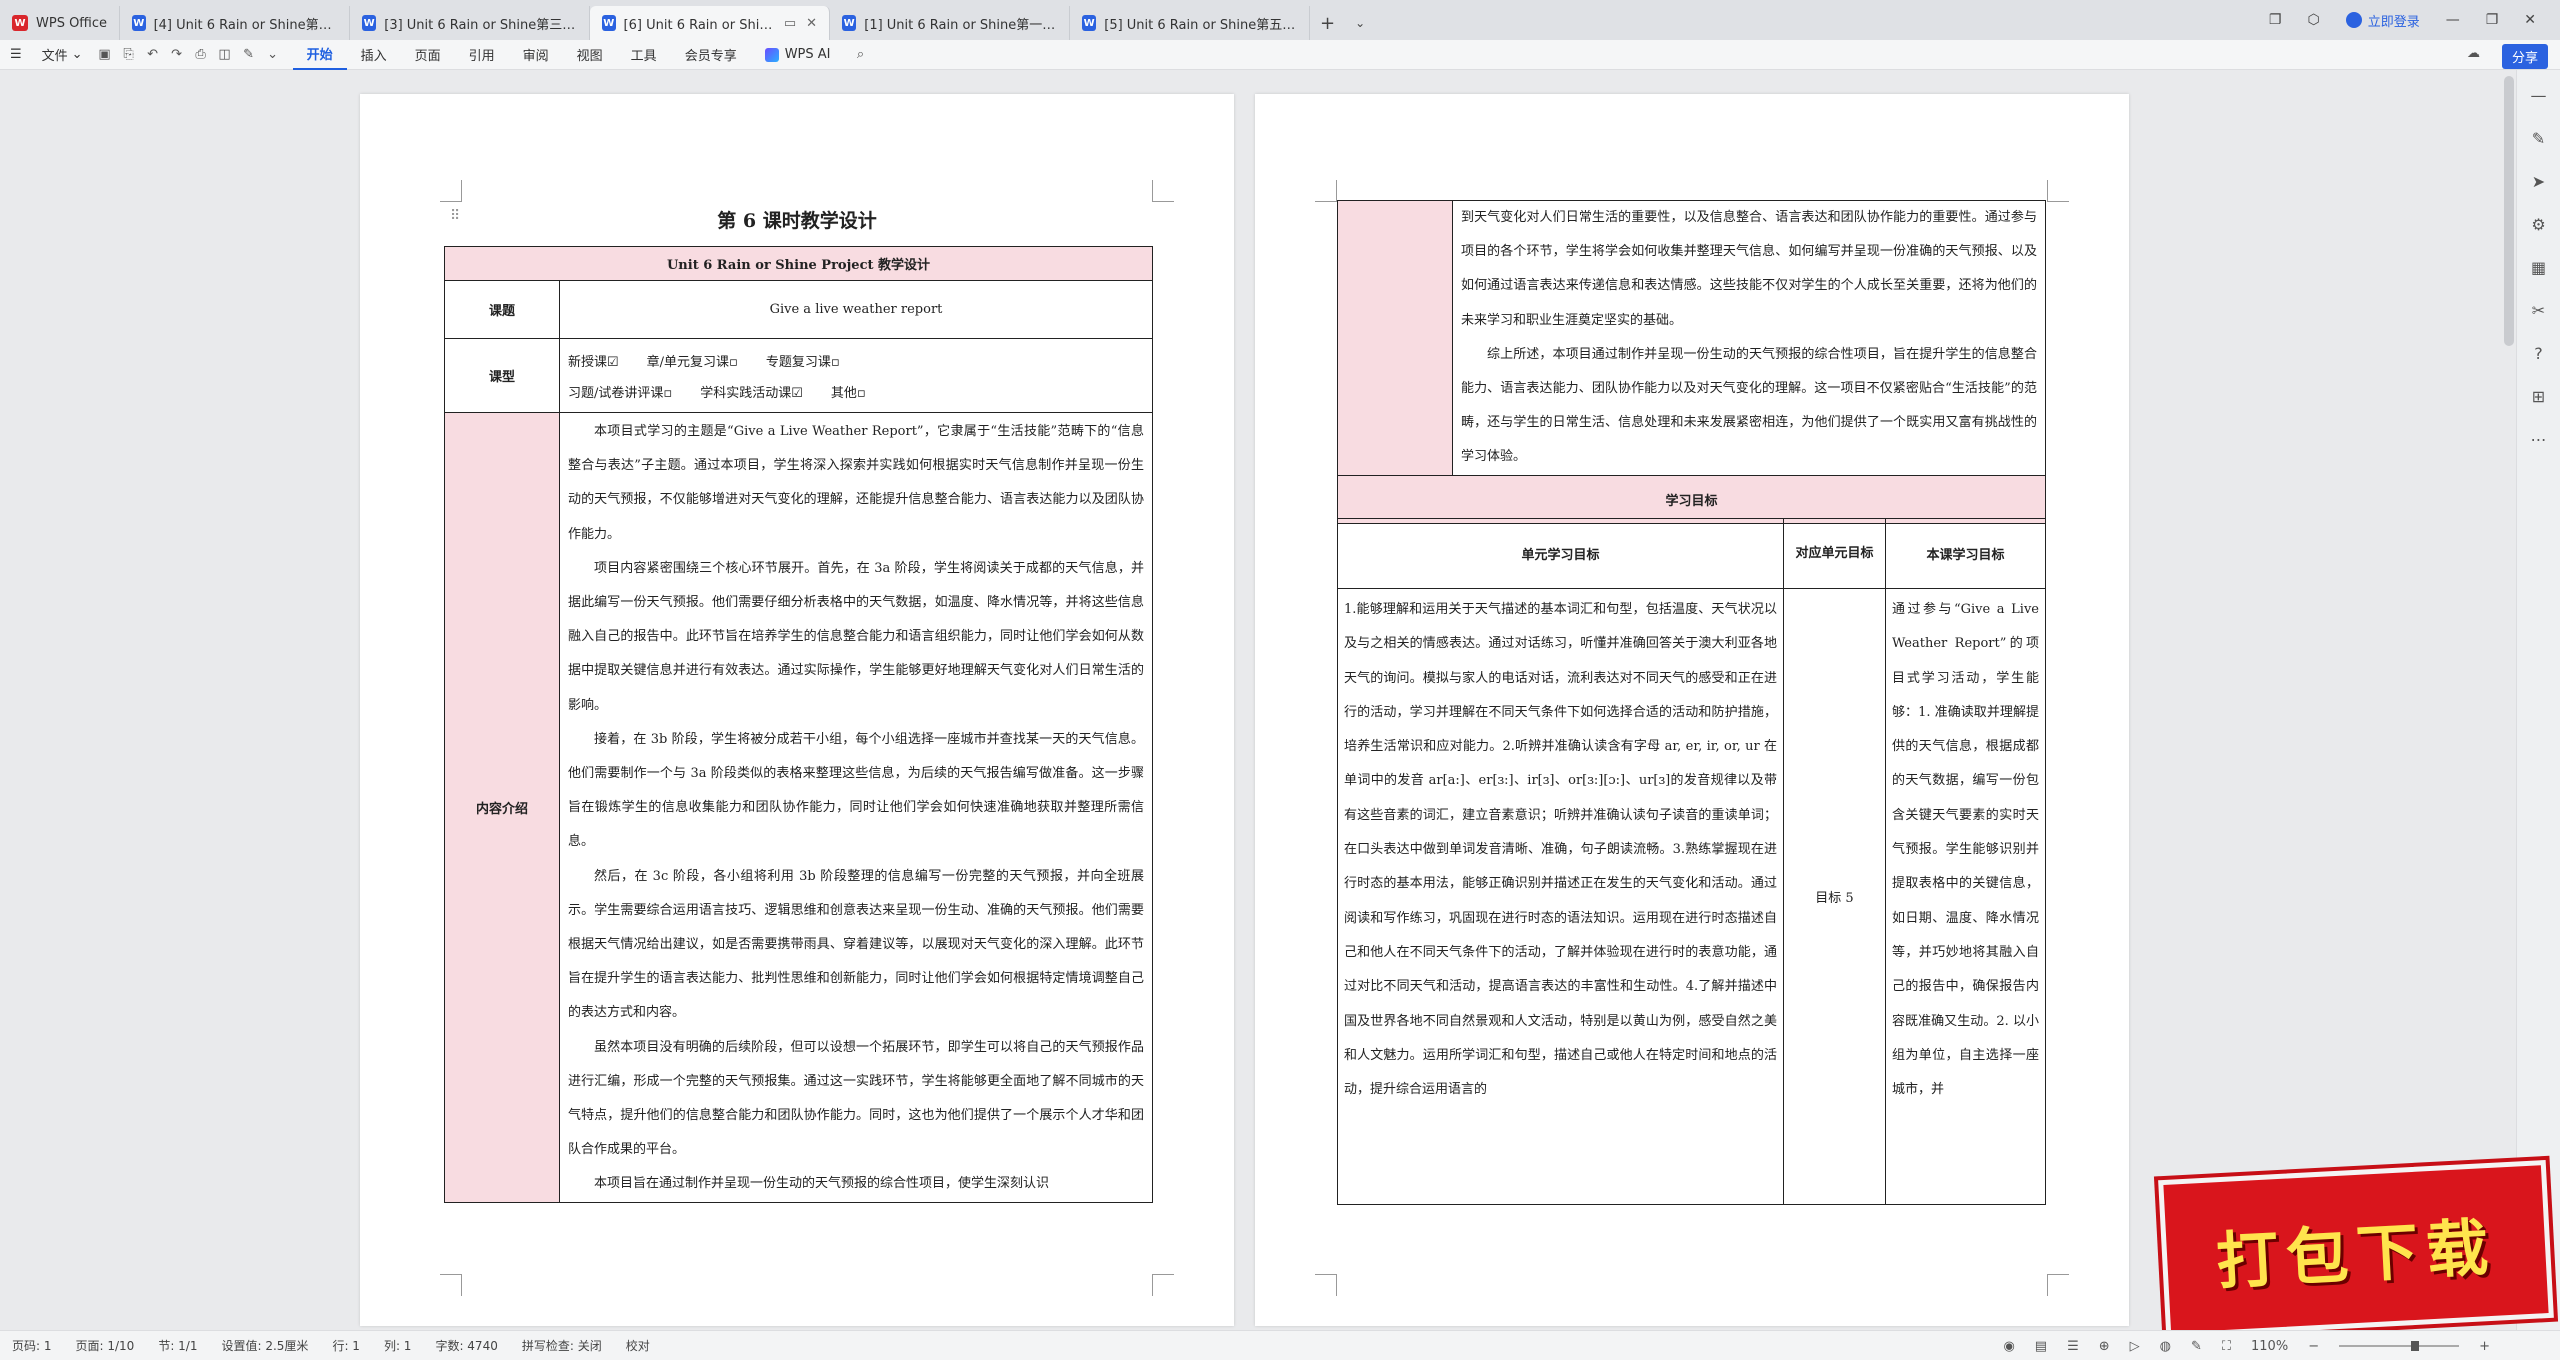 Image resolution: width=2560 pixels, height=1360 pixels. Describe the element at coordinates (2196, 1346) in the screenshot. I see `edit-icon: ✎` at that location.